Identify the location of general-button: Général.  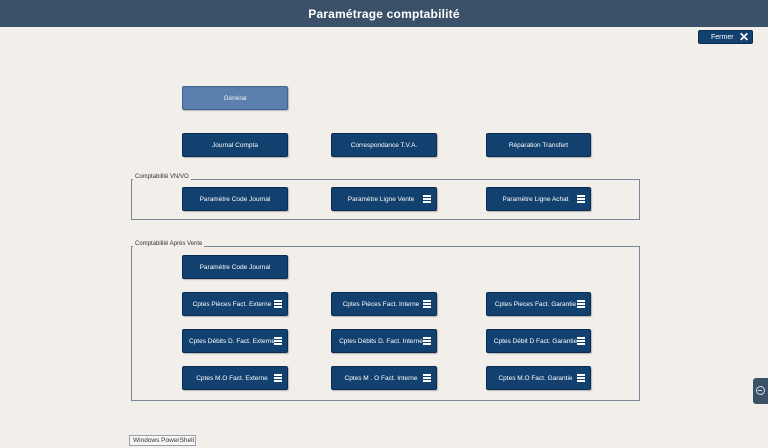
(235, 98).